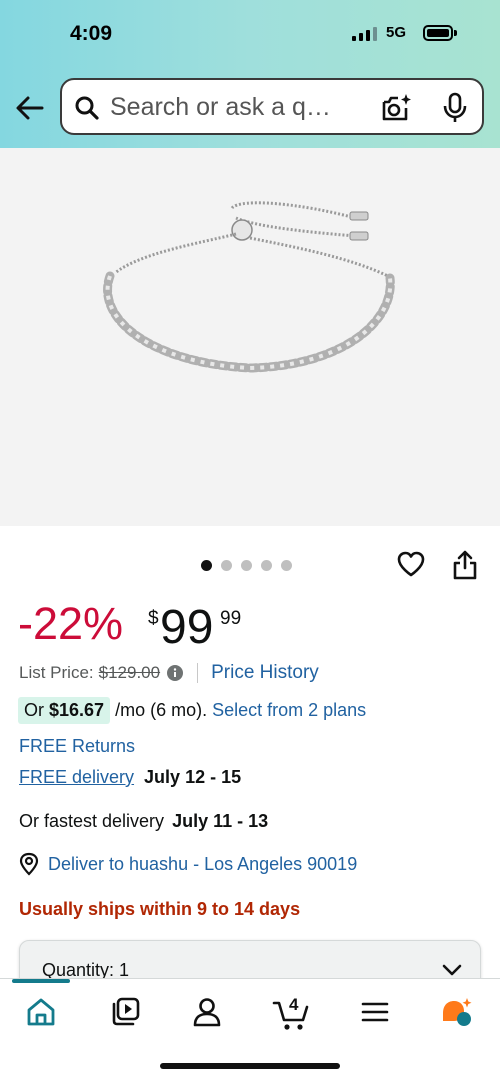 This screenshot has height=1082, width=500. I want to click on free-delivery-link: FREE delivery, so click(76, 777).